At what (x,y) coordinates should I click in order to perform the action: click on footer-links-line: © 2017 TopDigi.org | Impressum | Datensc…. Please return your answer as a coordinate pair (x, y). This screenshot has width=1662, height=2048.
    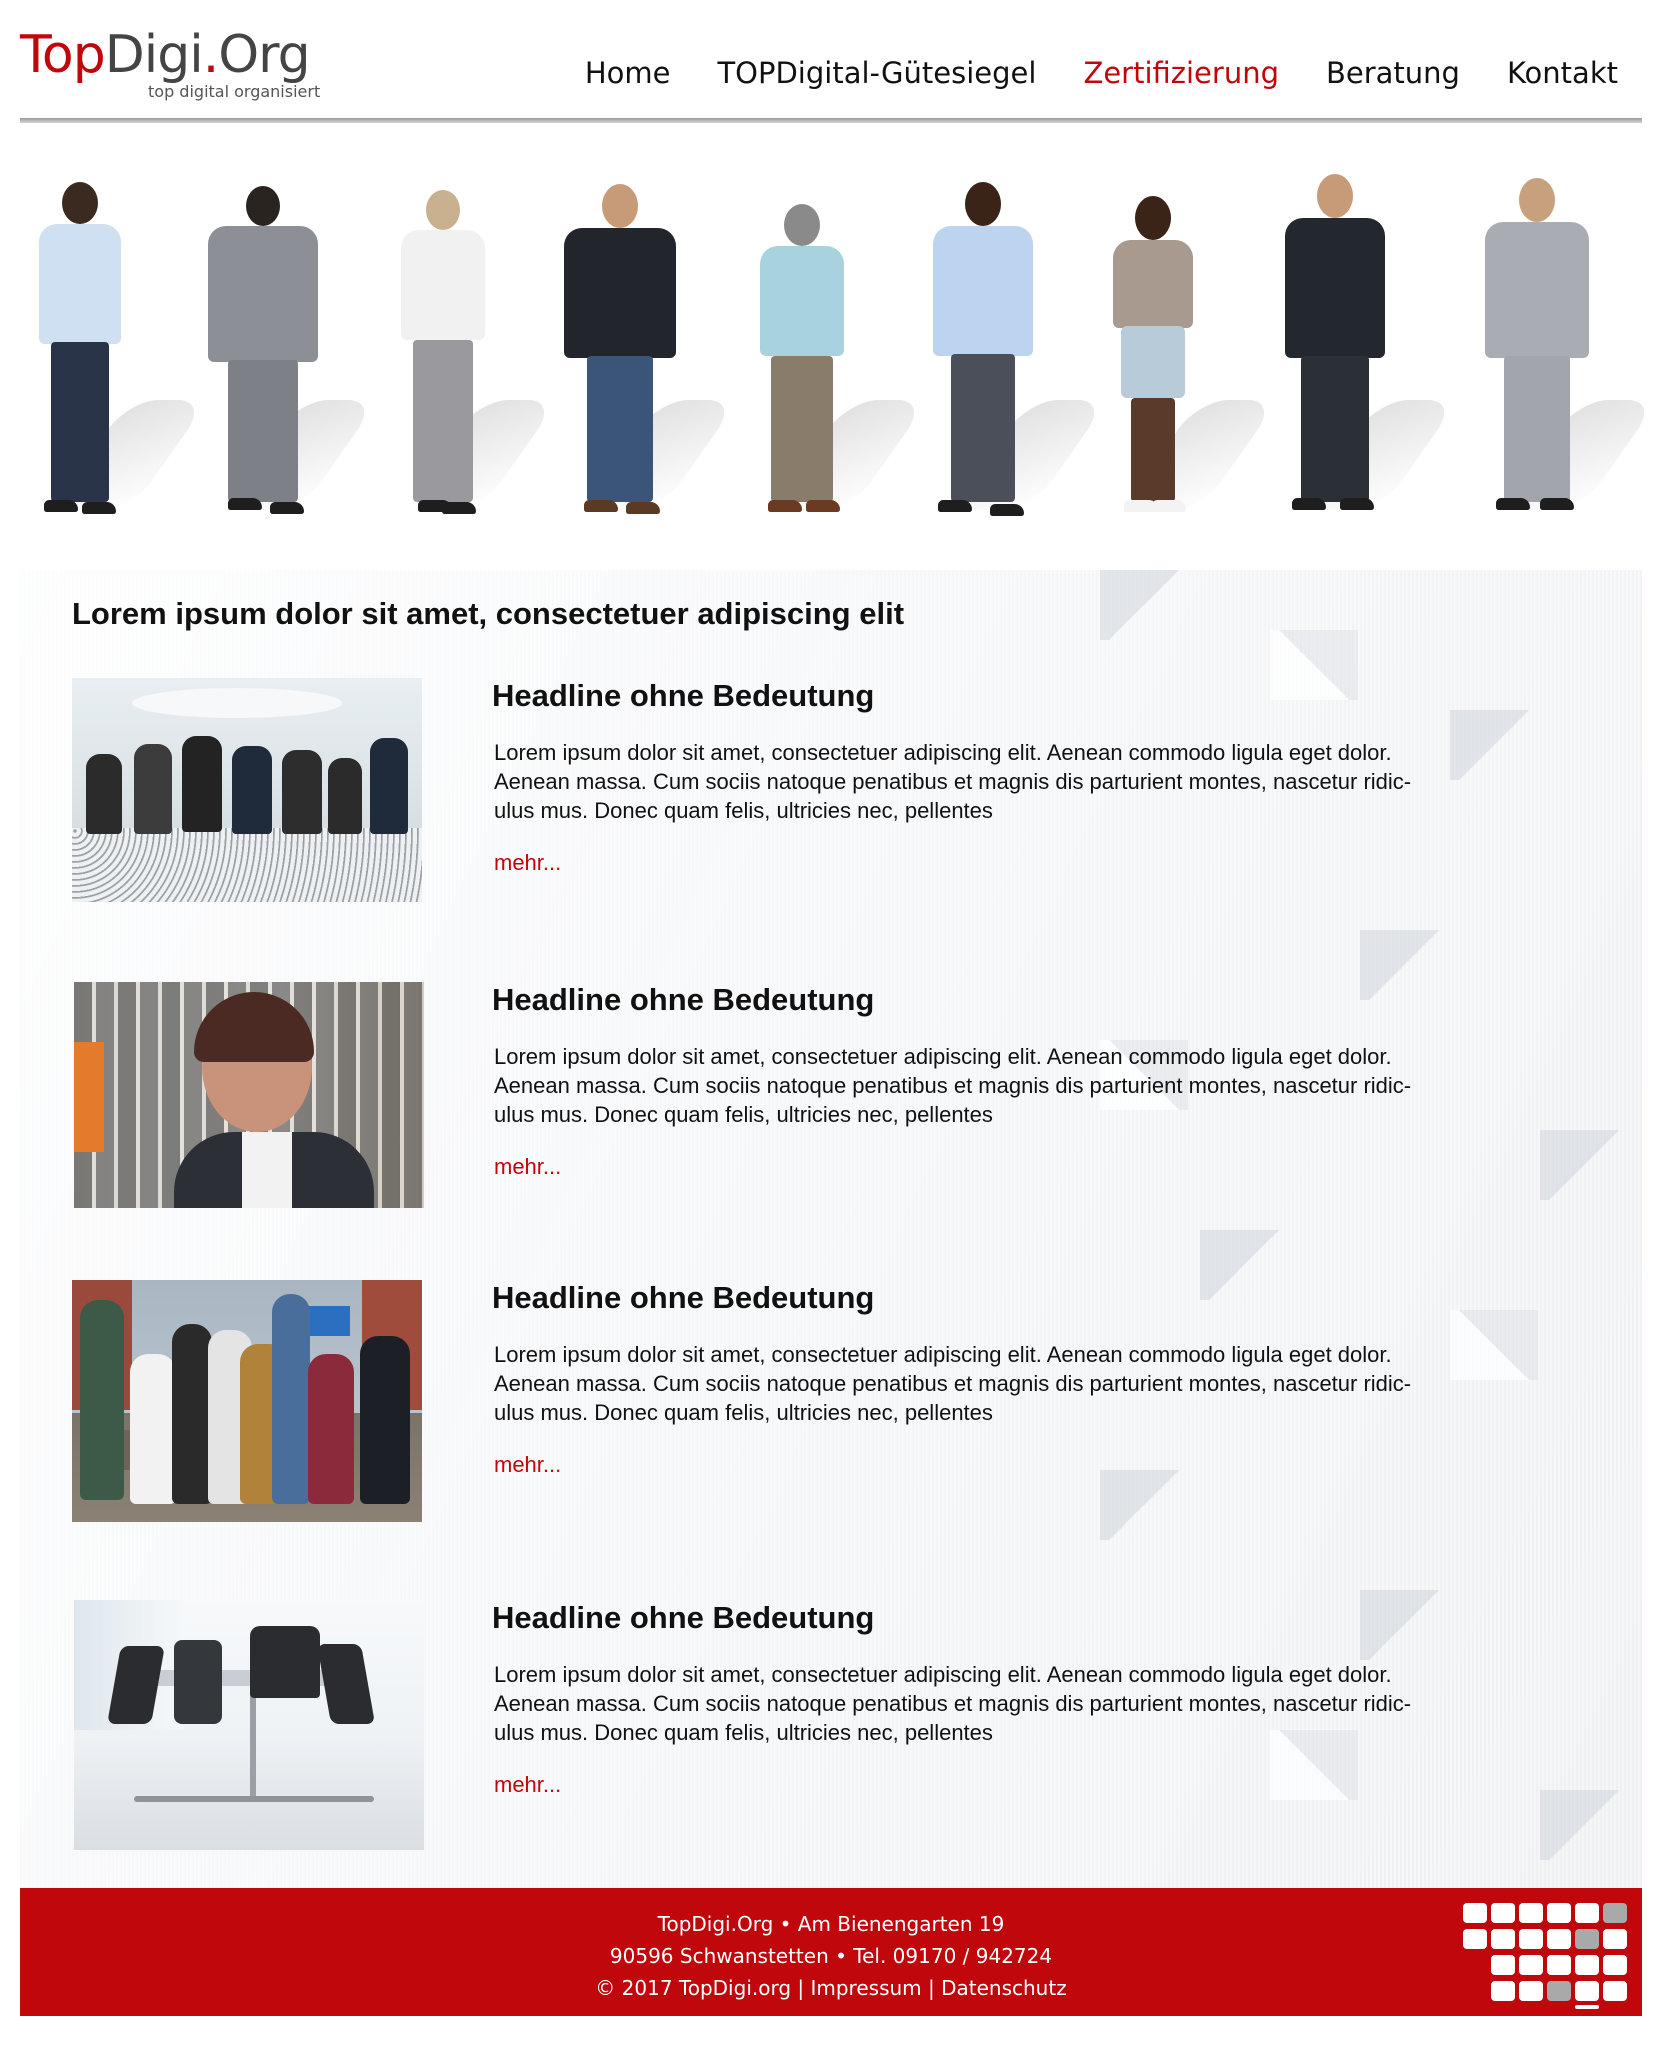
    Looking at the image, I should click on (831, 1988).